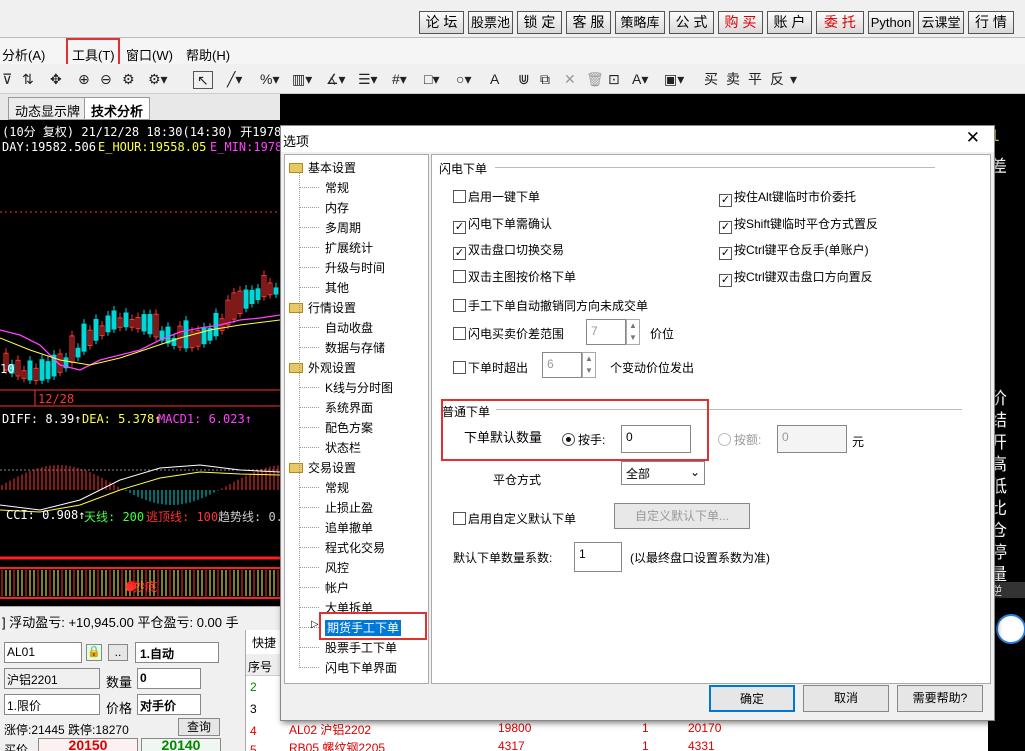  Describe the element at coordinates (208, 54) in the screenshot. I see `menu-help: 帮助(H)` at that location.